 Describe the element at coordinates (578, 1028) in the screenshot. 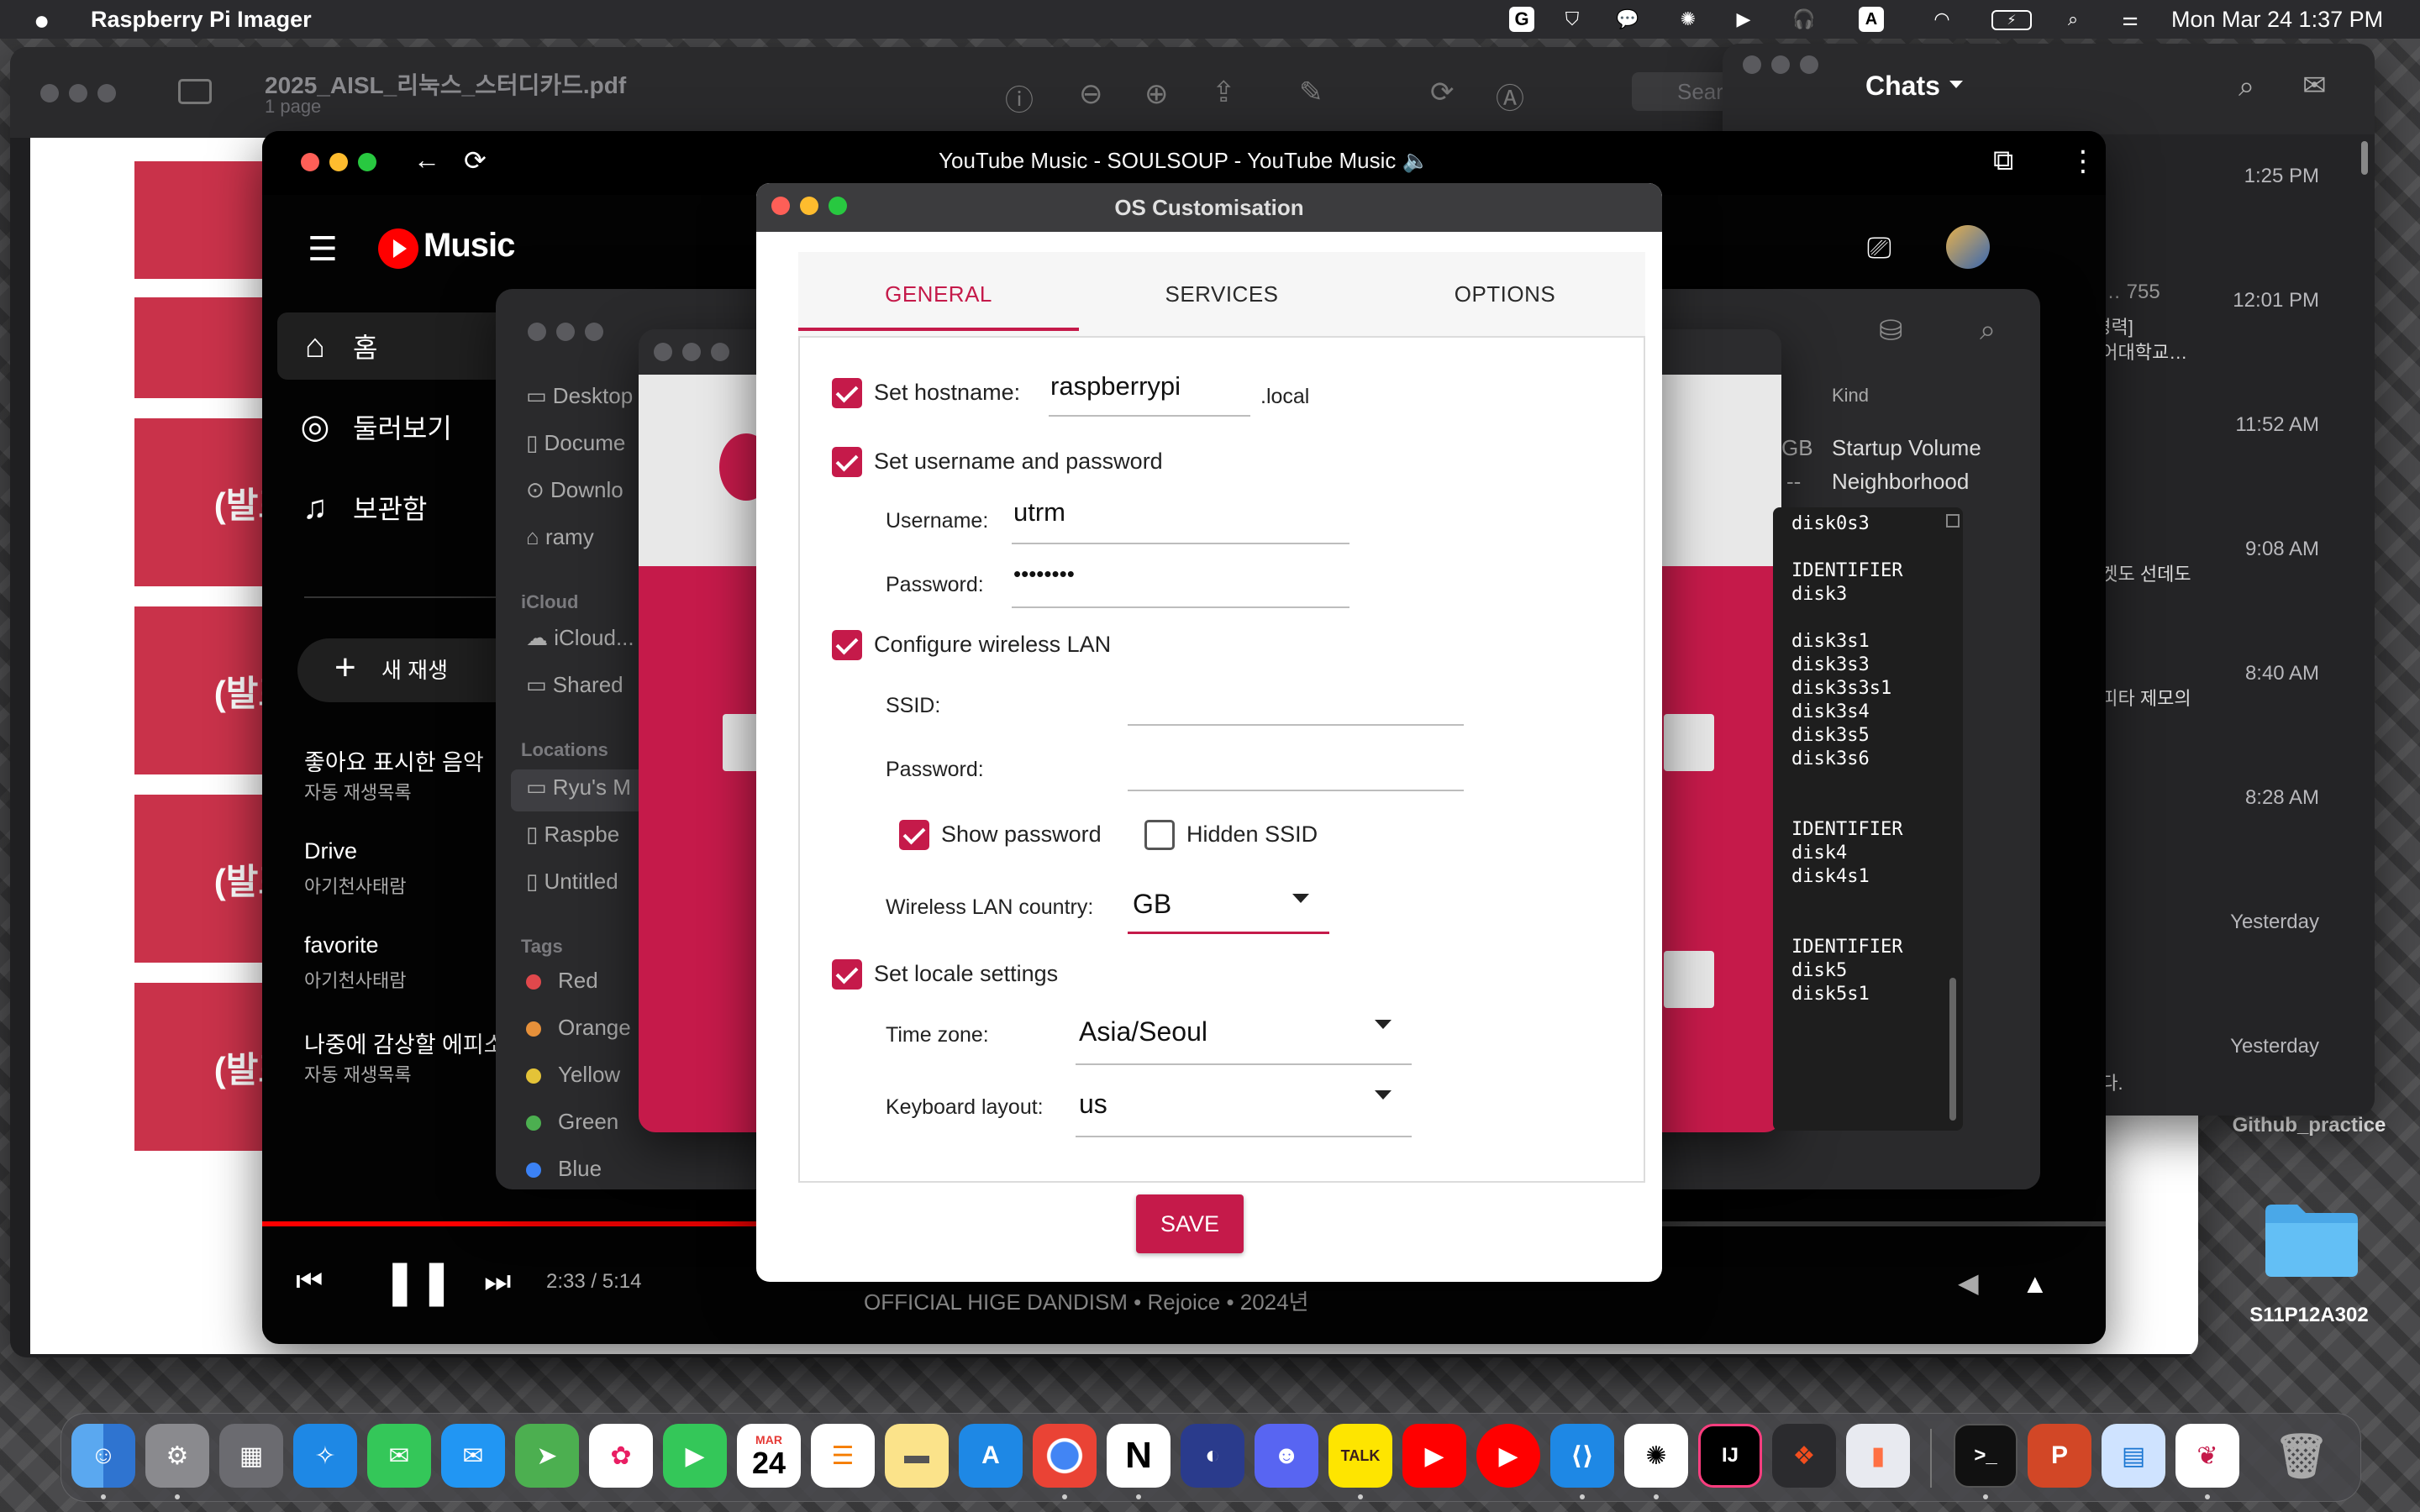

I see `tag-orange: Orange` at that location.